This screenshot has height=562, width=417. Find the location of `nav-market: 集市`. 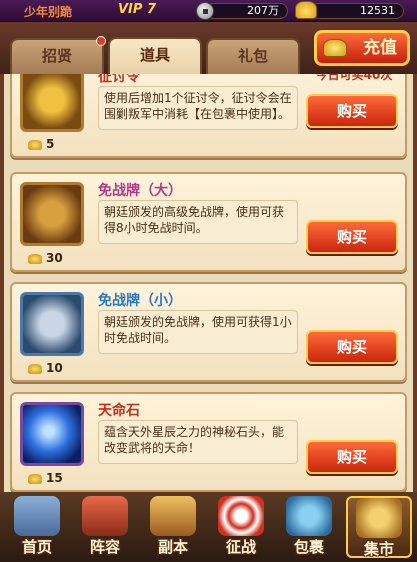

nav-market: 集市 is located at coordinates (379, 527).